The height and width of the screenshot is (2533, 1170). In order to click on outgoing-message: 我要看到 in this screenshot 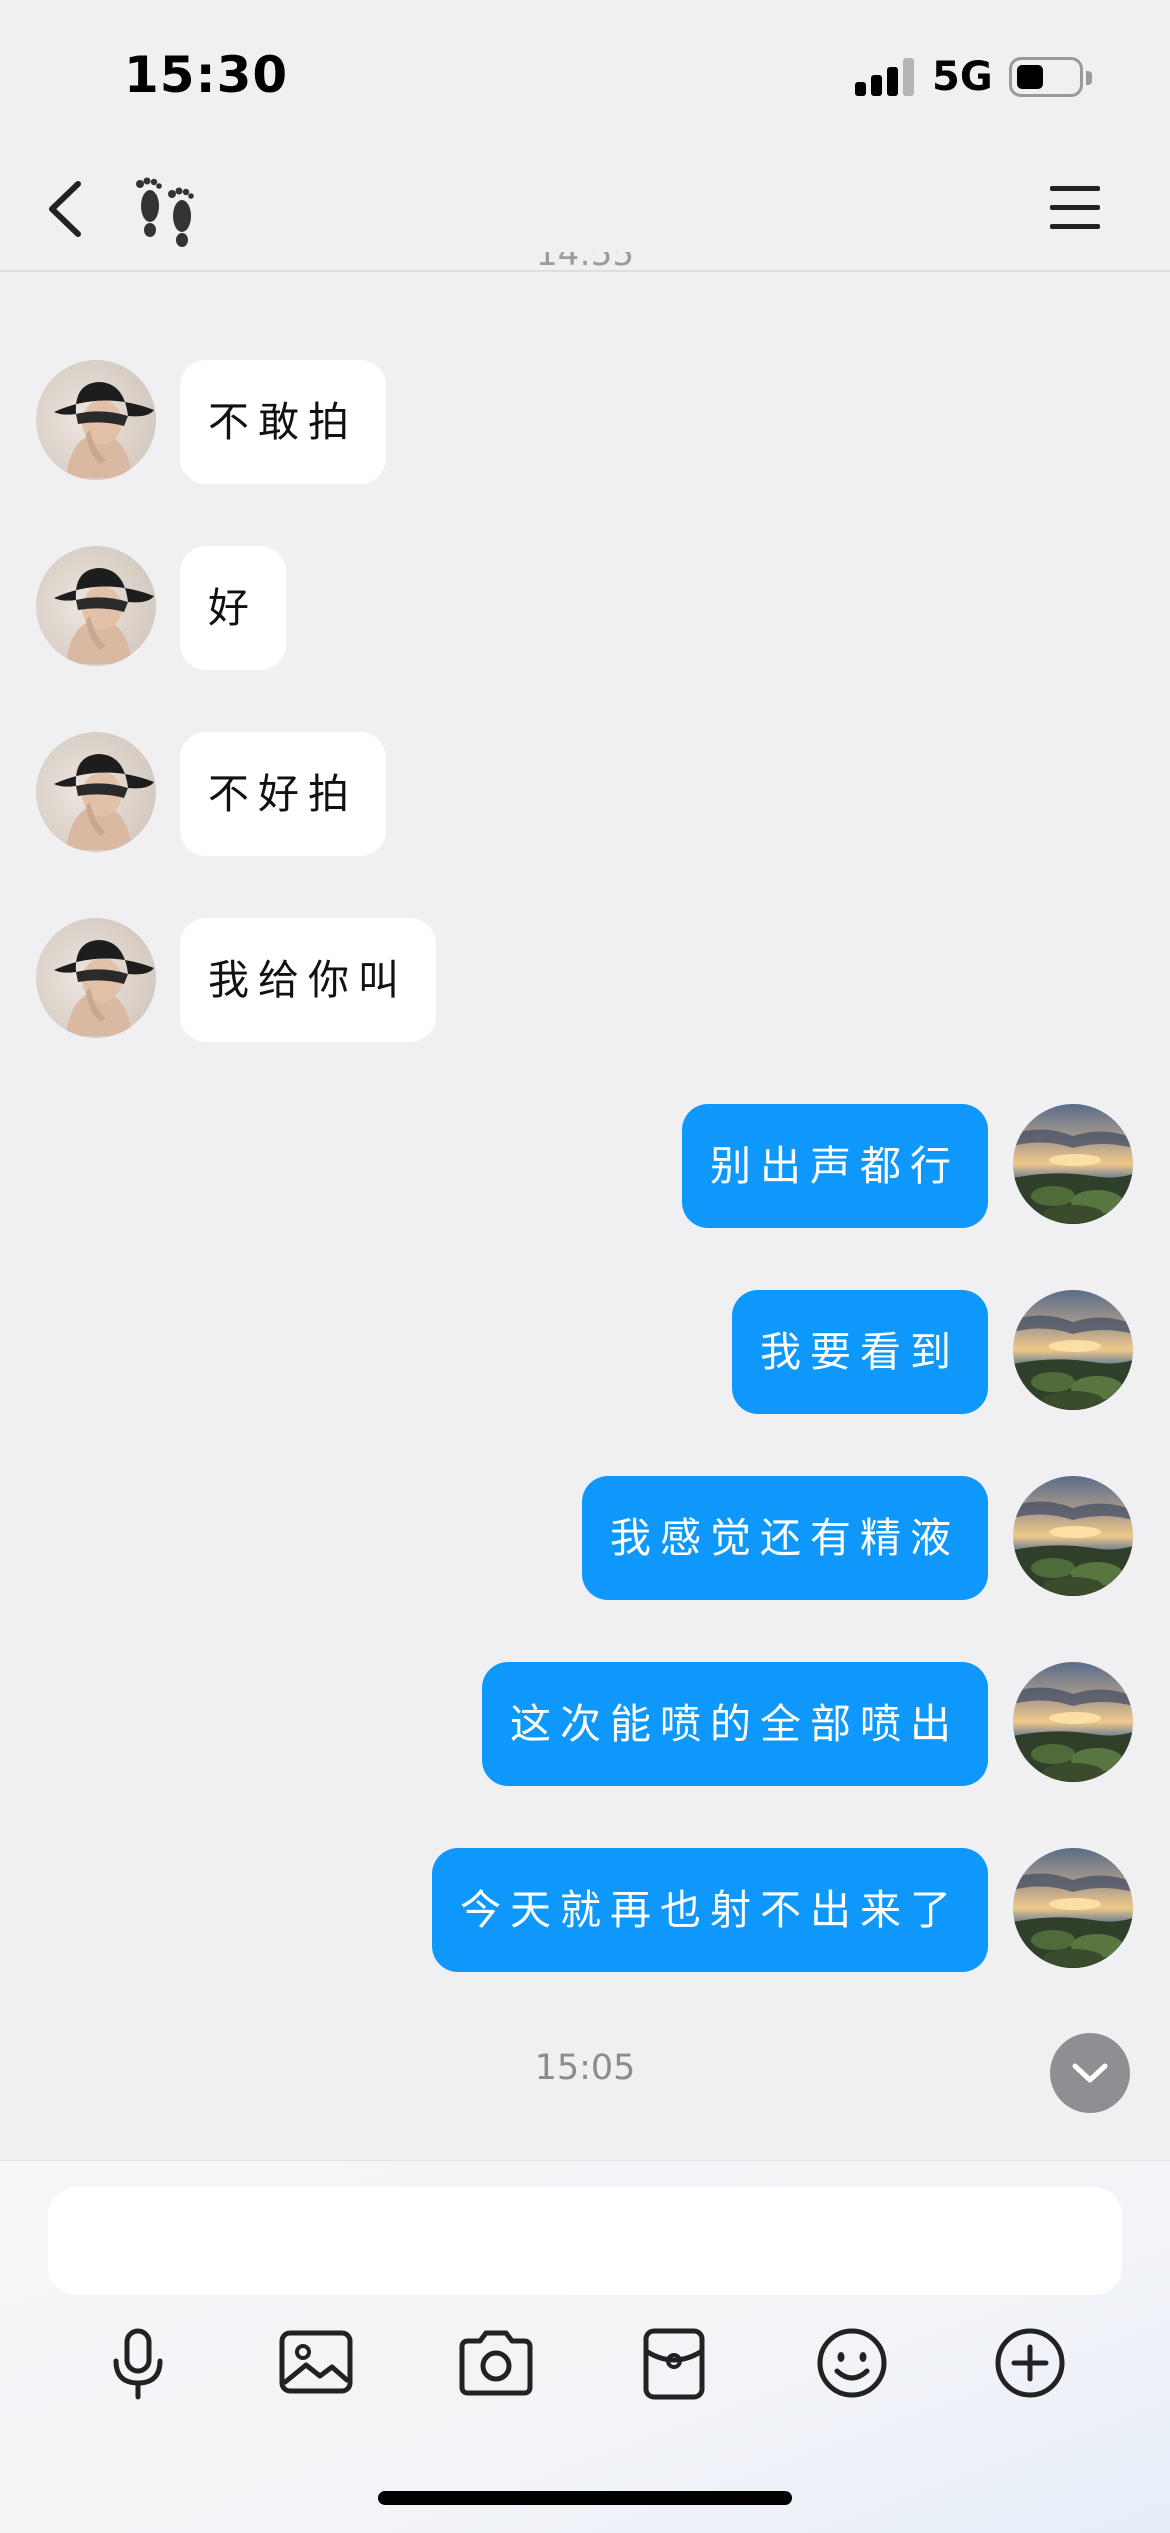, I will do `click(585, 1352)`.